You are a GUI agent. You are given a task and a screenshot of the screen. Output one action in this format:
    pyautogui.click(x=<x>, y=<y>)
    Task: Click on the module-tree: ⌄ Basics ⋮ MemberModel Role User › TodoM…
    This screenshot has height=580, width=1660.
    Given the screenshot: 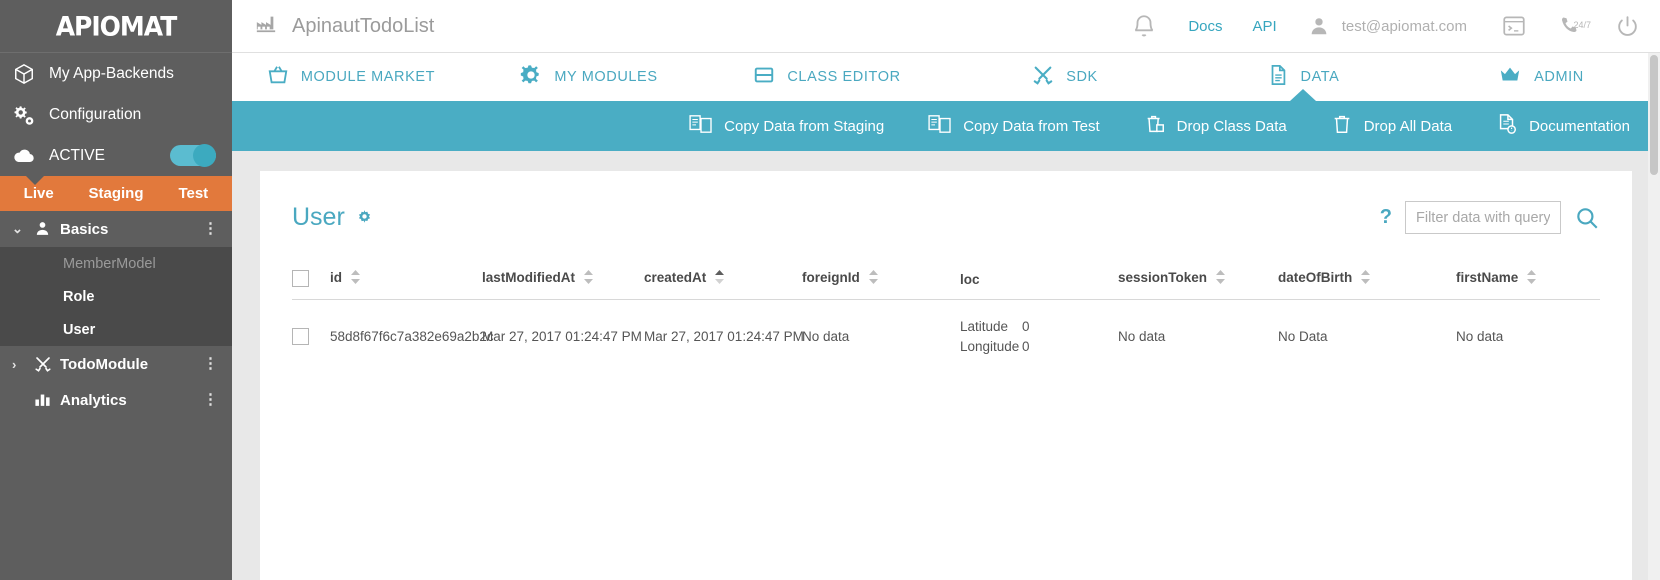 What is the action you would take?
    pyautogui.click(x=116, y=314)
    